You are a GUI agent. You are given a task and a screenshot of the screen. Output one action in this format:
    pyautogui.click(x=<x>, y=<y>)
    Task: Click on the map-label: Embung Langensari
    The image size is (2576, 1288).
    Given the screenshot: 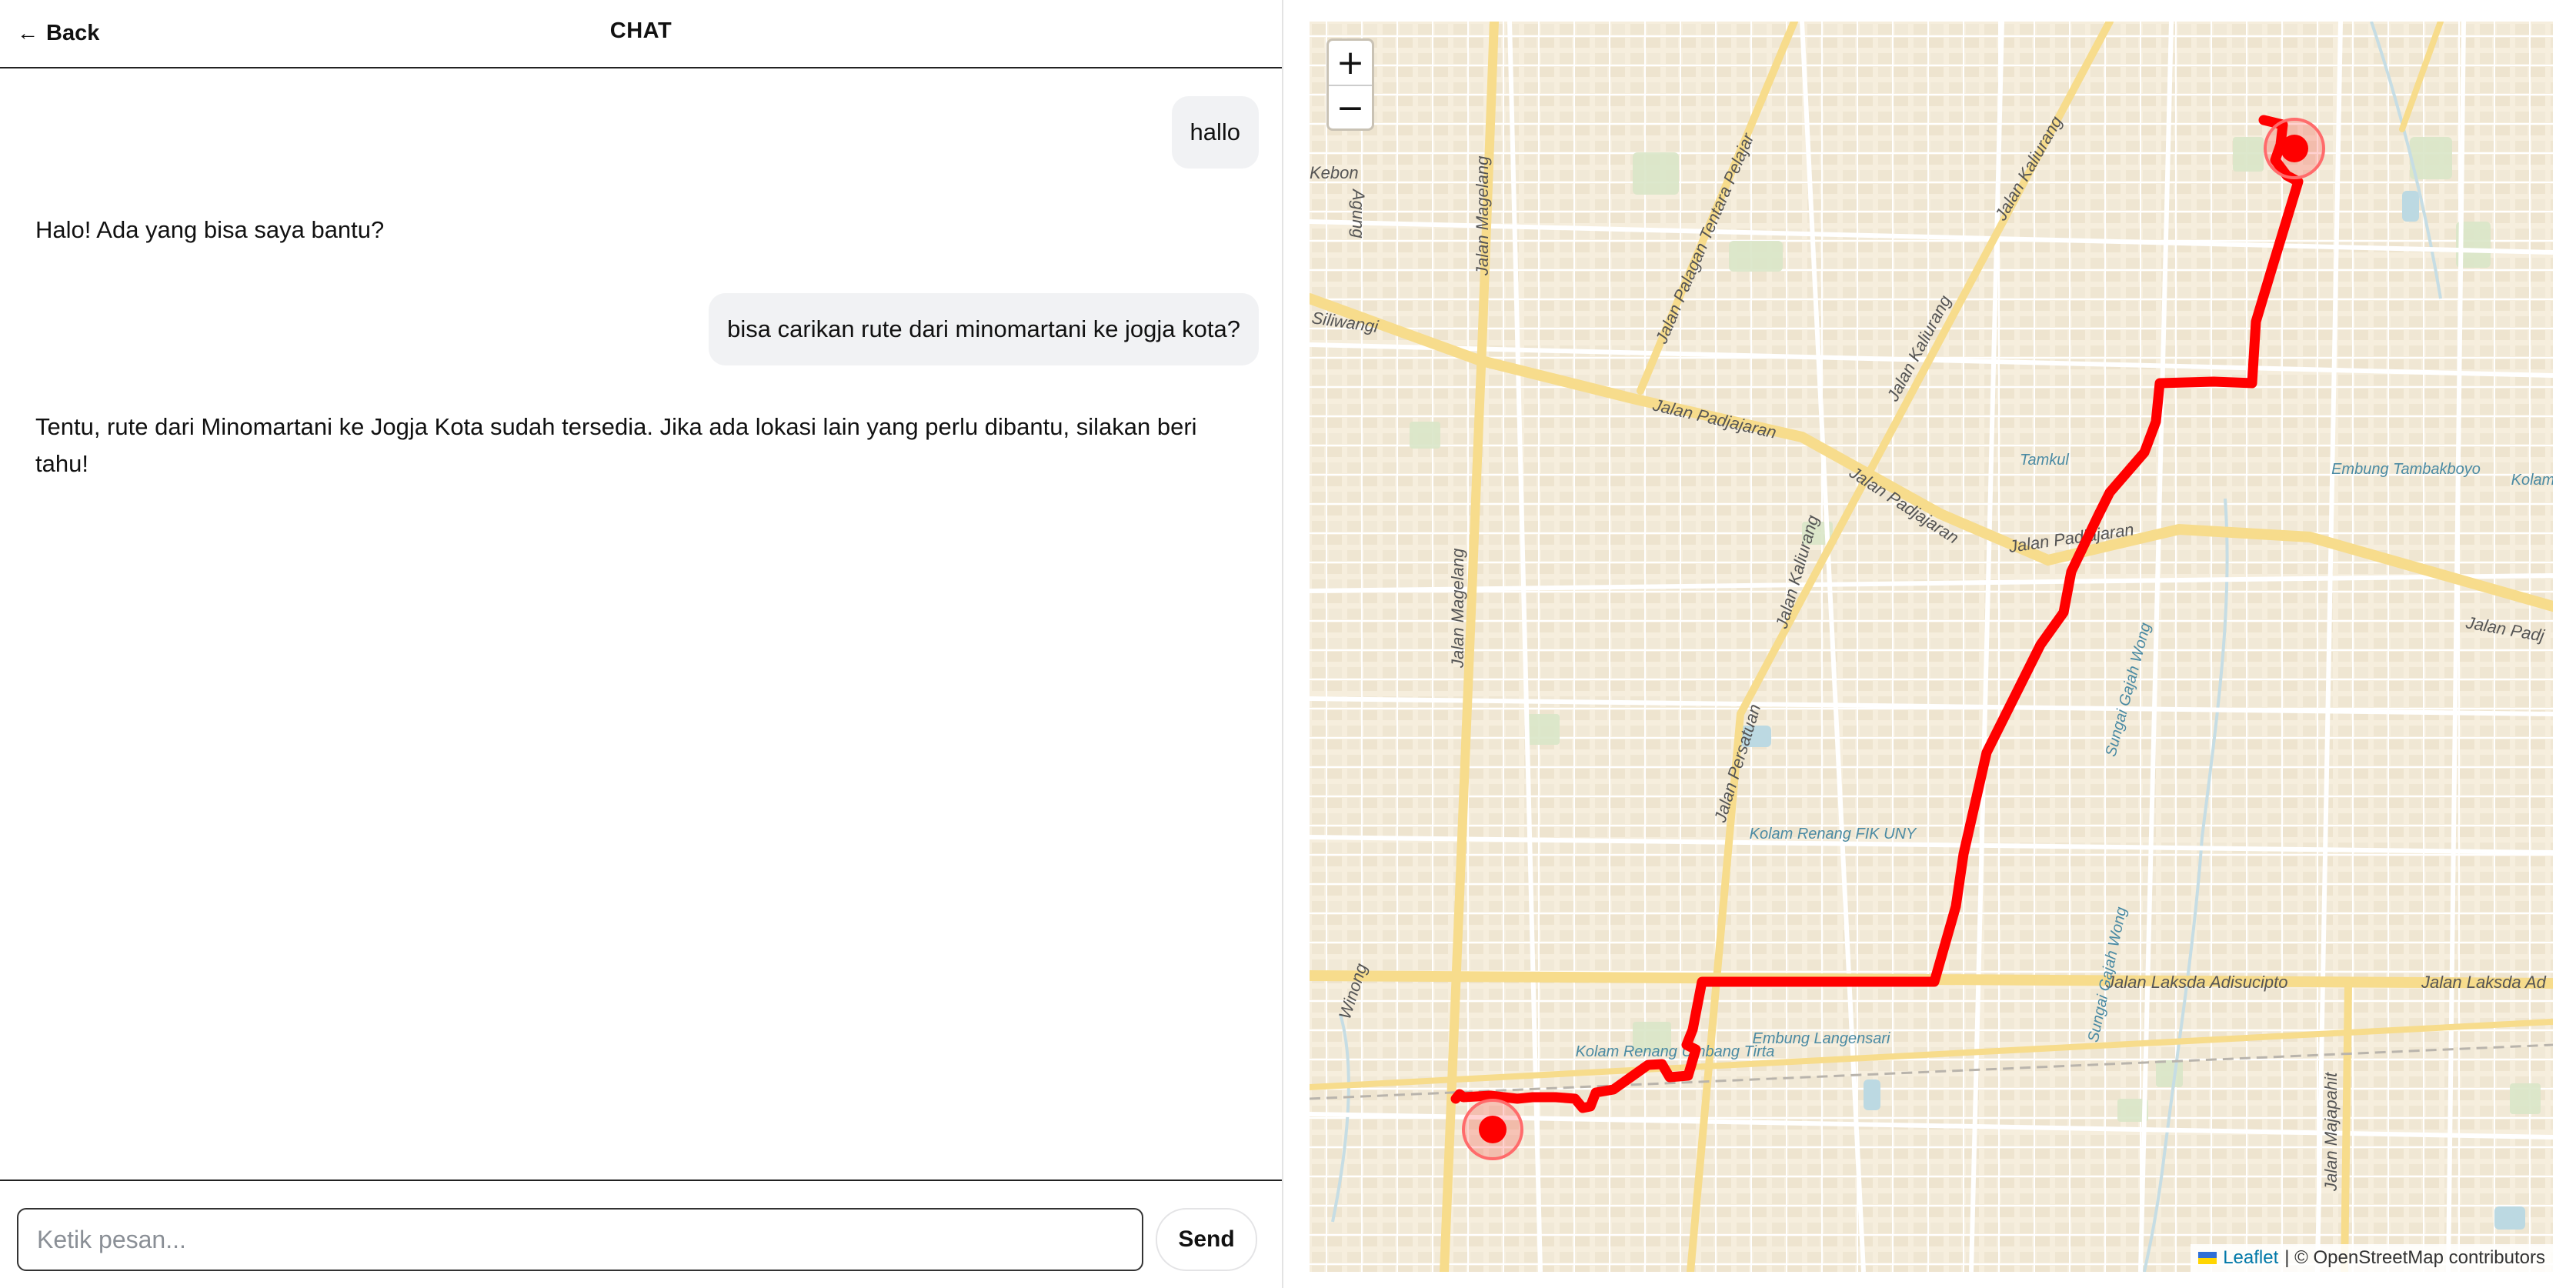 What is the action you would take?
    pyautogui.click(x=1821, y=1038)
    